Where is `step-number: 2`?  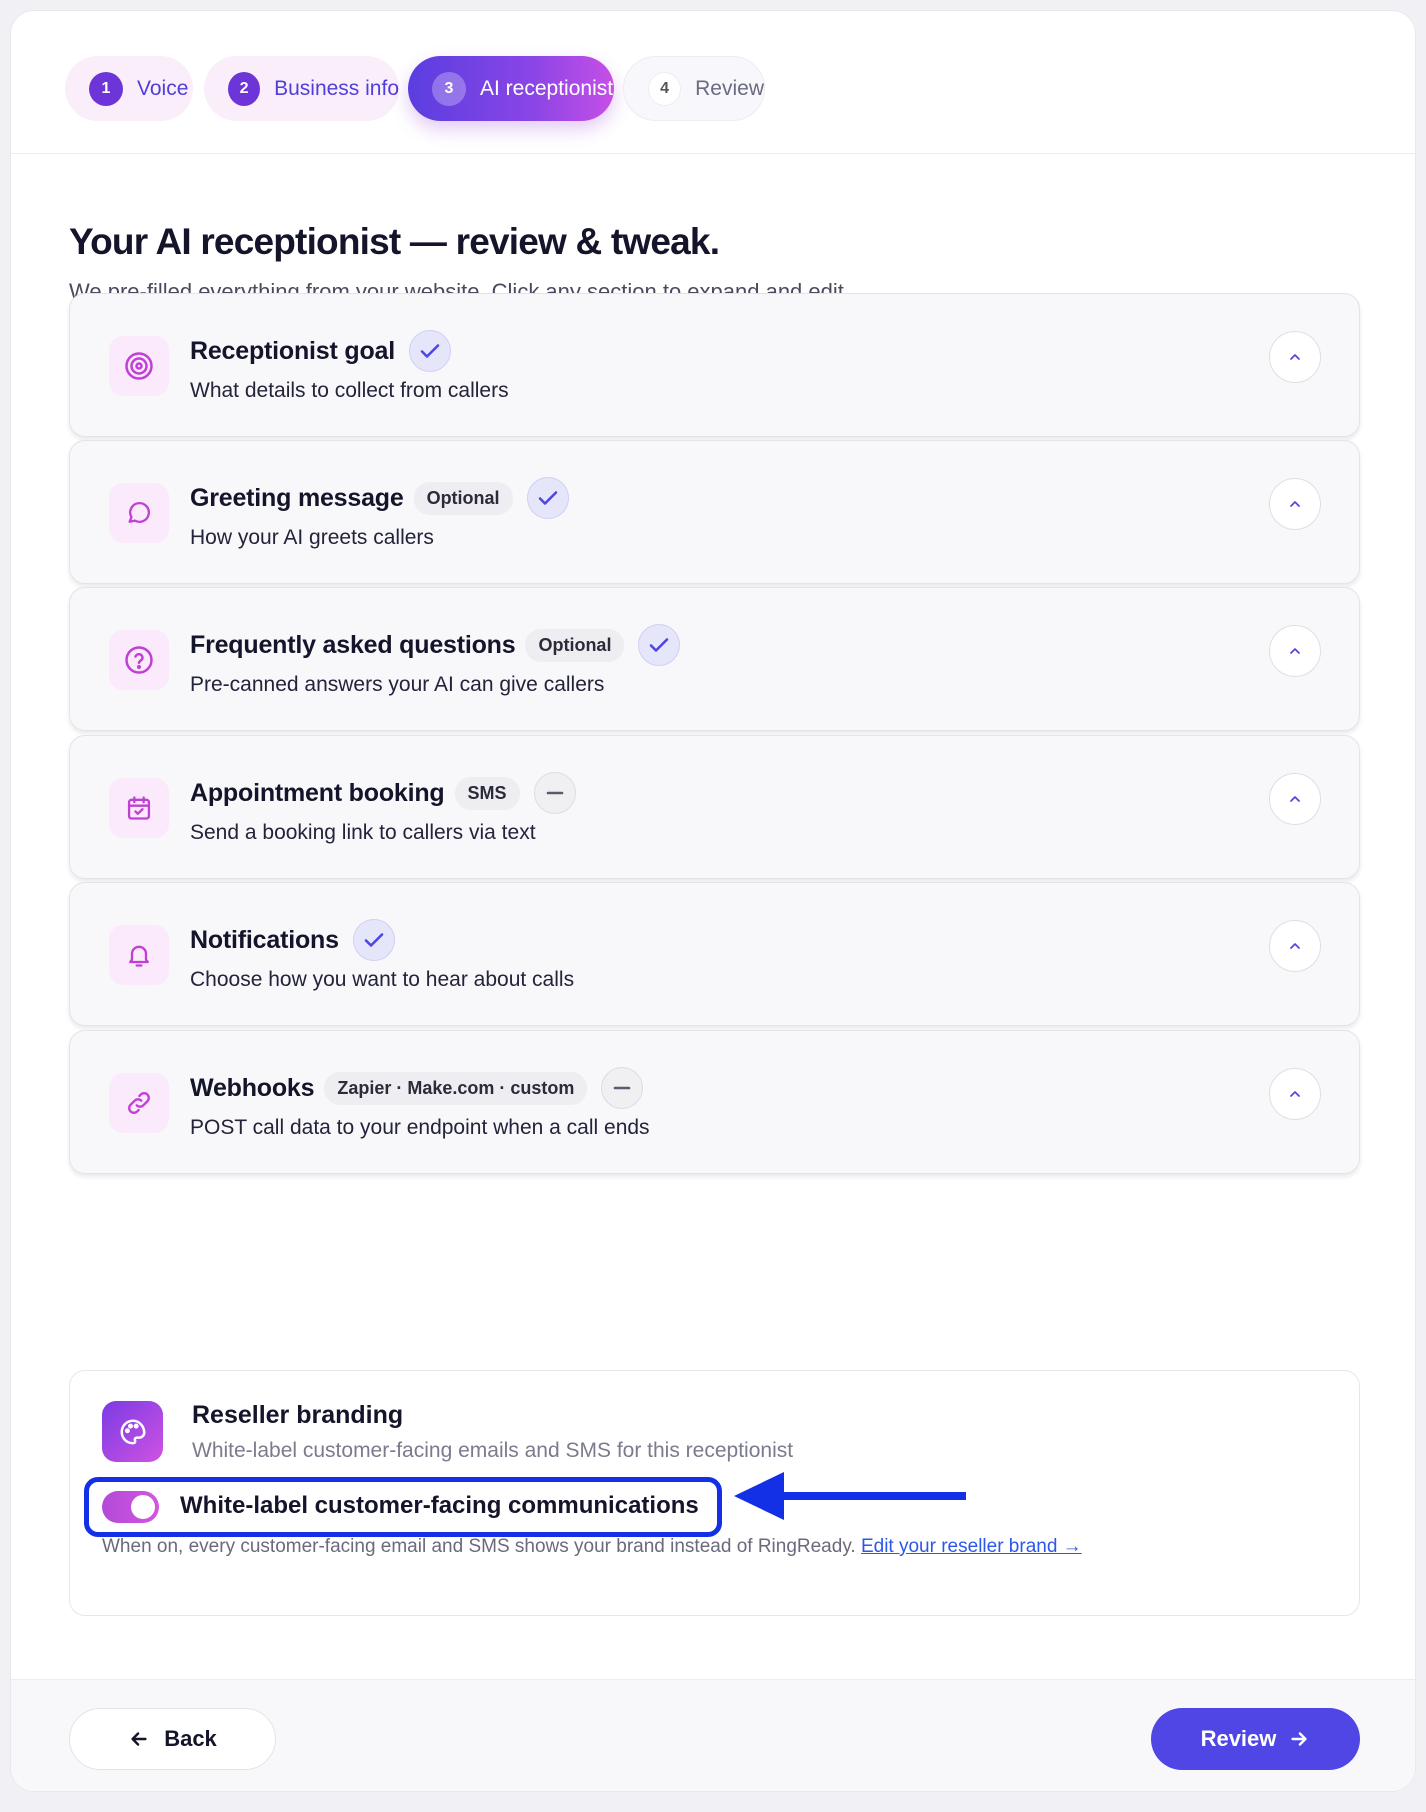 step-number: 2 is located at coordinates (244, 88).